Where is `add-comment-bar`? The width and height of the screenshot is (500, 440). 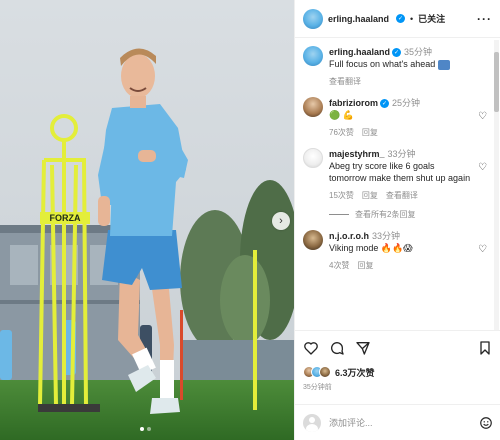 add-comment-bar is located at coordinates (397, 422).